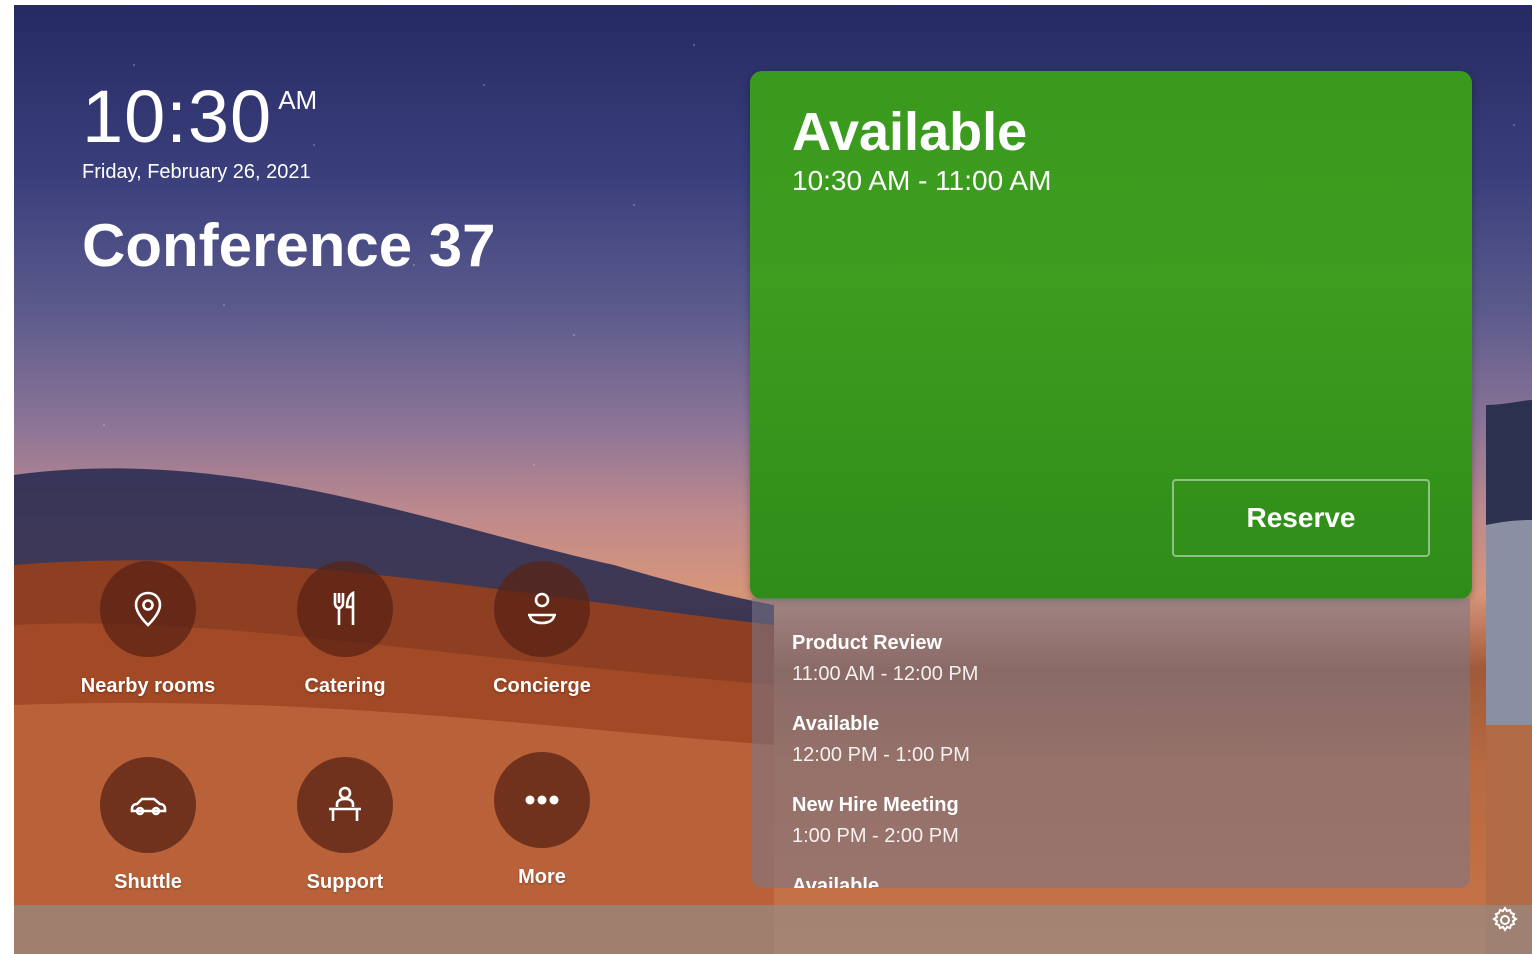 The height and width of the screenshot is (954, 1532). Describe the element at coordinates (1505, 920) in the screenshot. I see `gear-icon` at that location.